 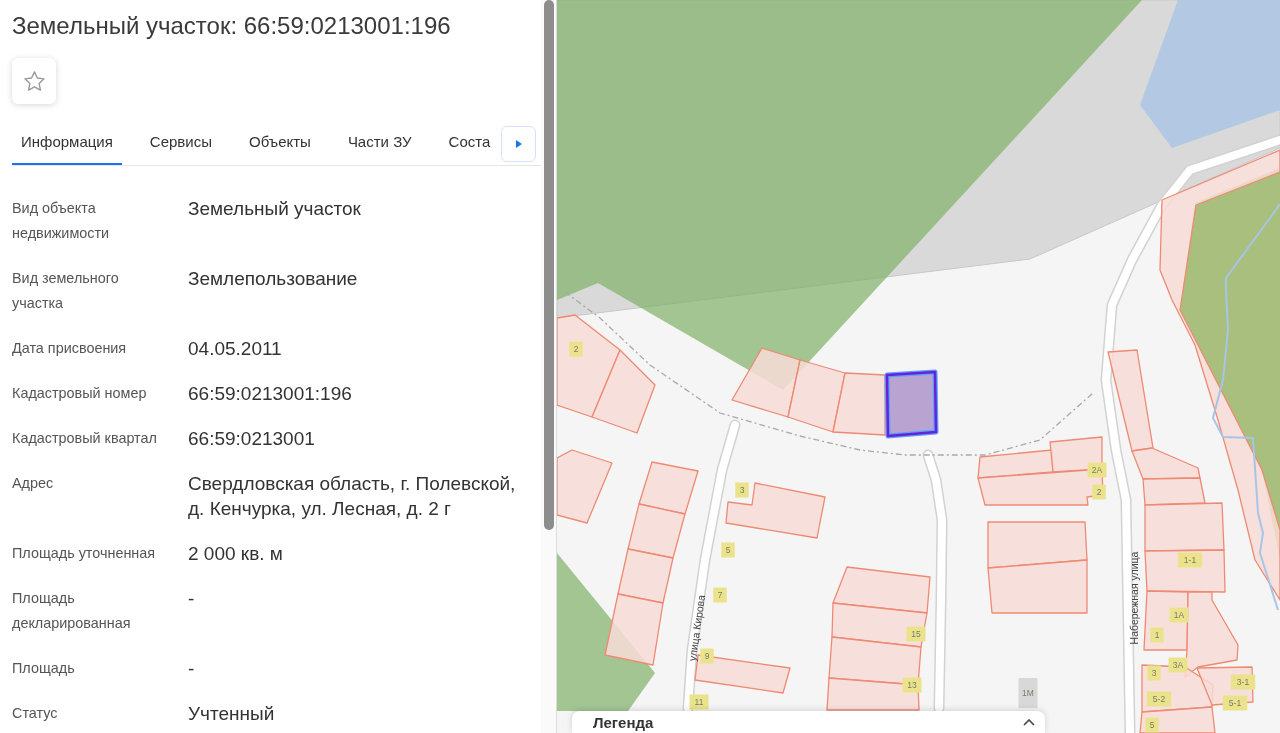 What do you see at coordinates (352, 496) in the screenshot?
I see `field-value: Свердловская область, г. Полевской, д. Кенчурка, ул. Лесная, д. 2 г` at bounding box center [352, 496].